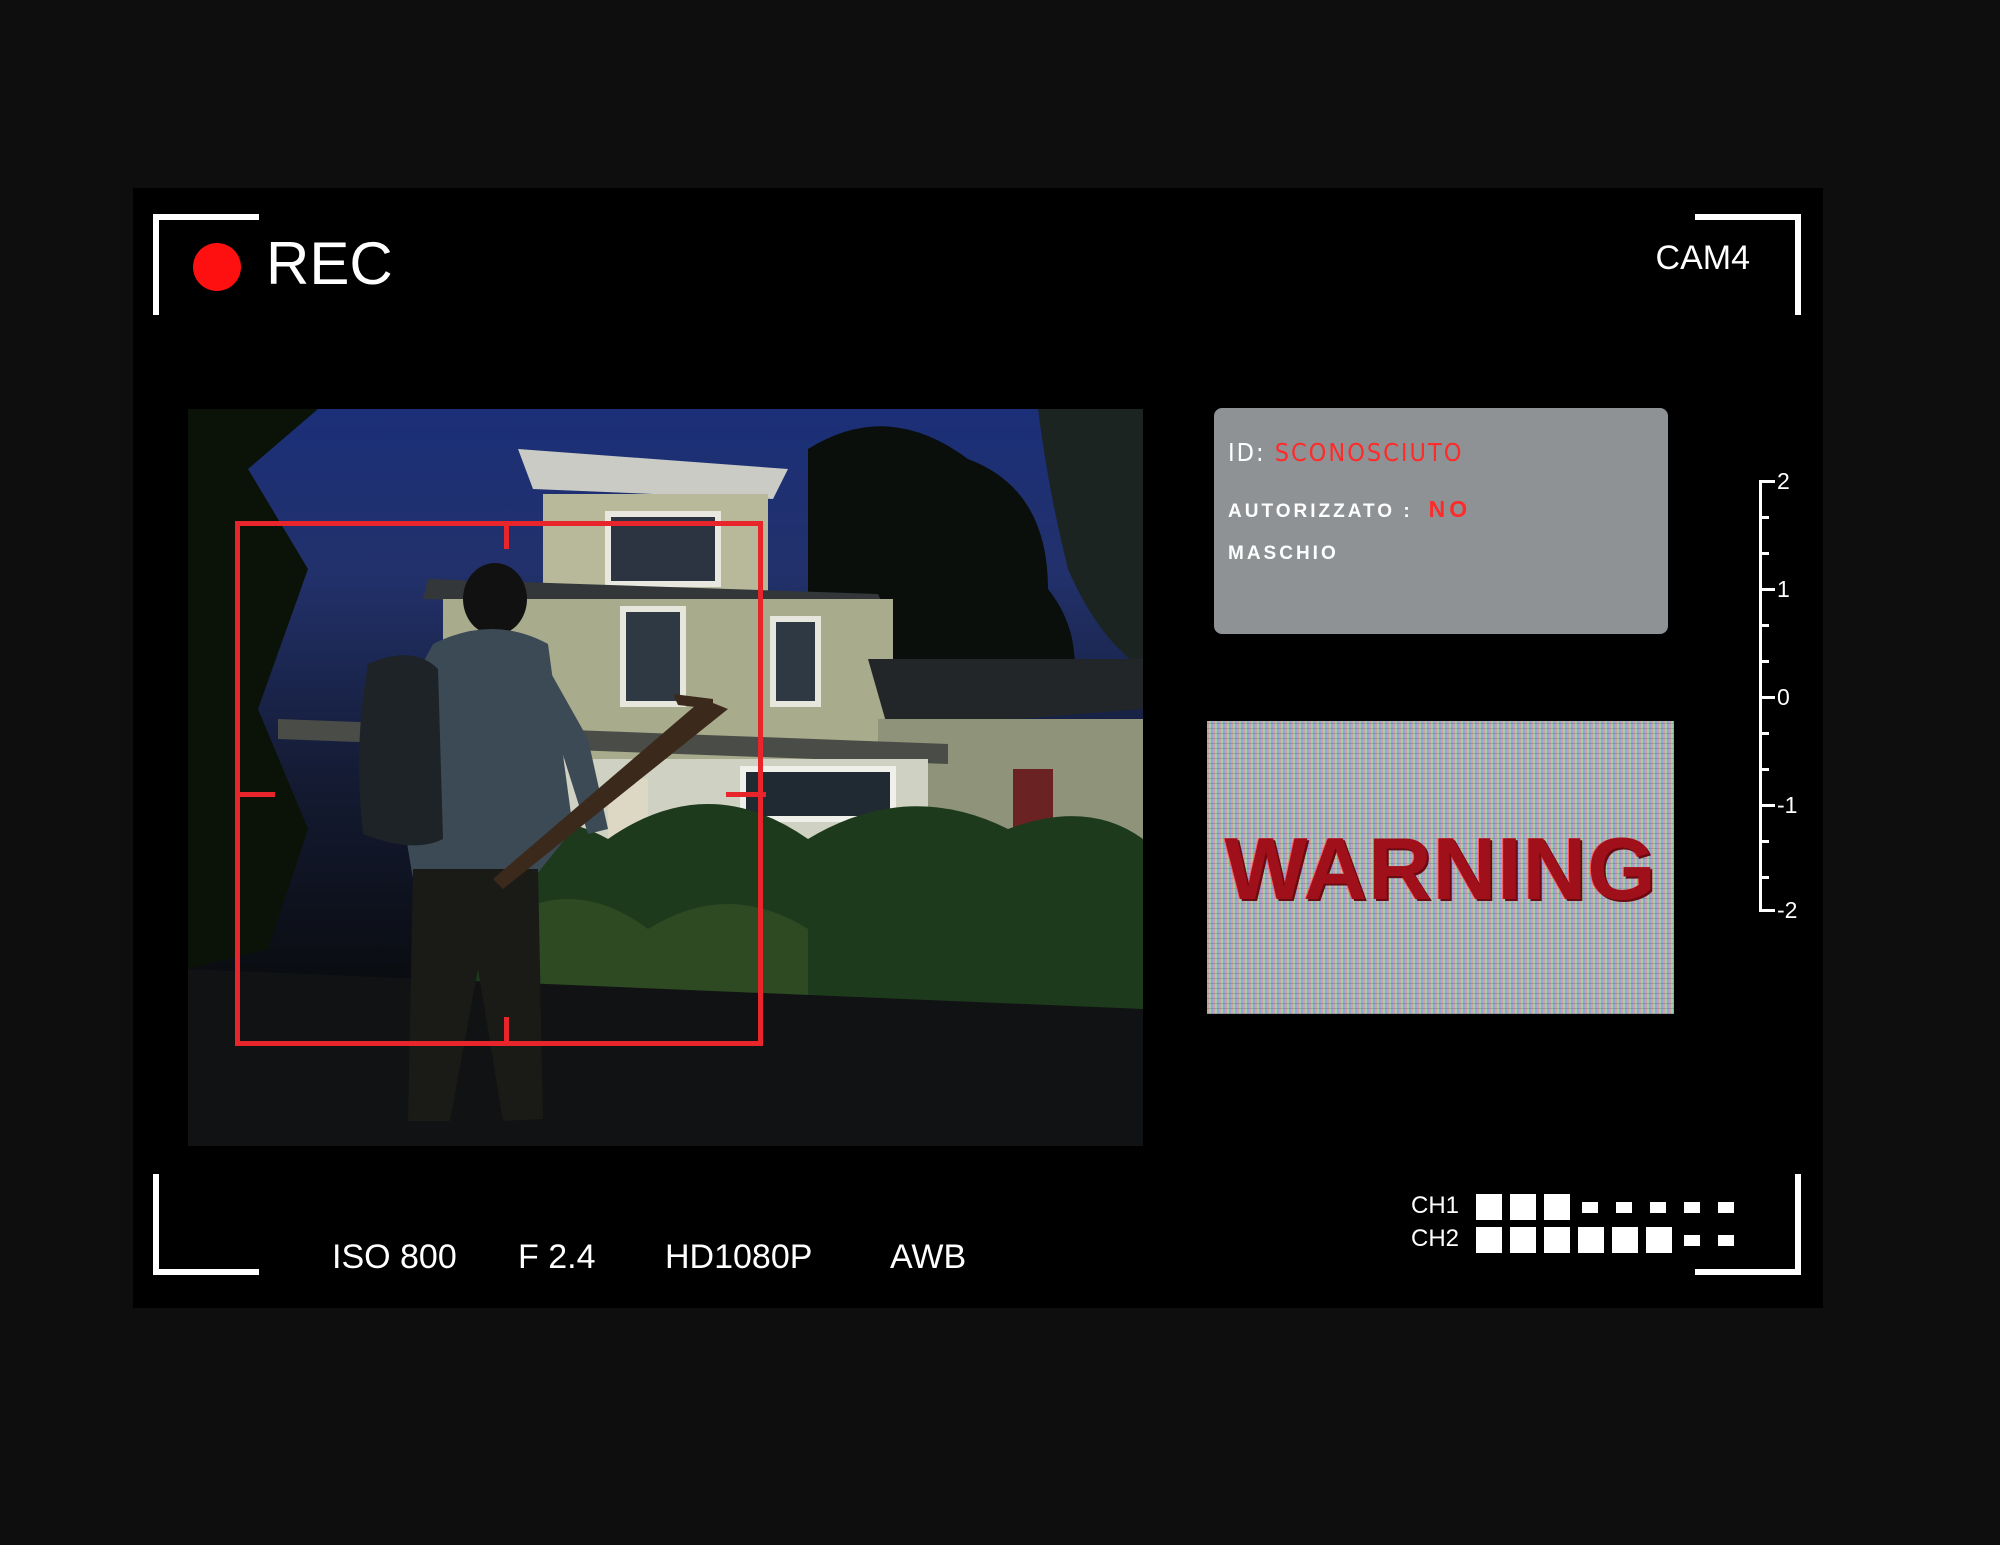 The height and width of the screenshot is (1545, 2000). I want to click on channel-1-label: CH1, so click(1435, 1205).